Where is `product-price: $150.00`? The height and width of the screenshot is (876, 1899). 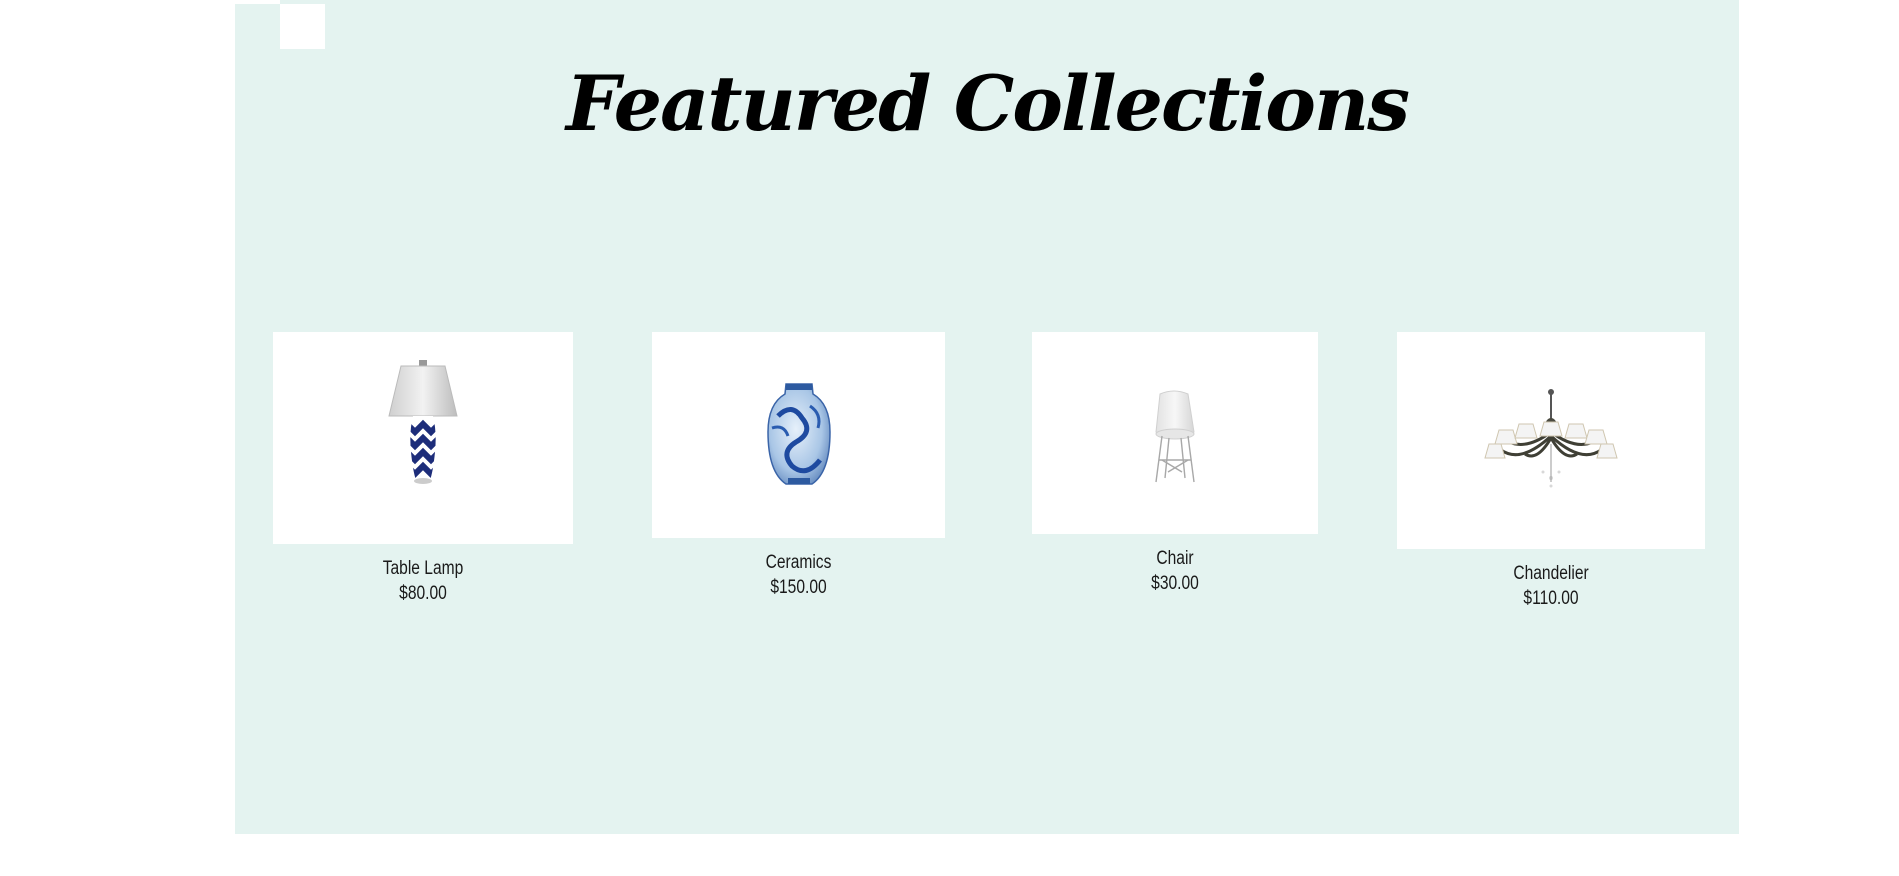 product-price: $150.00 is located at coordinates (798, 587).